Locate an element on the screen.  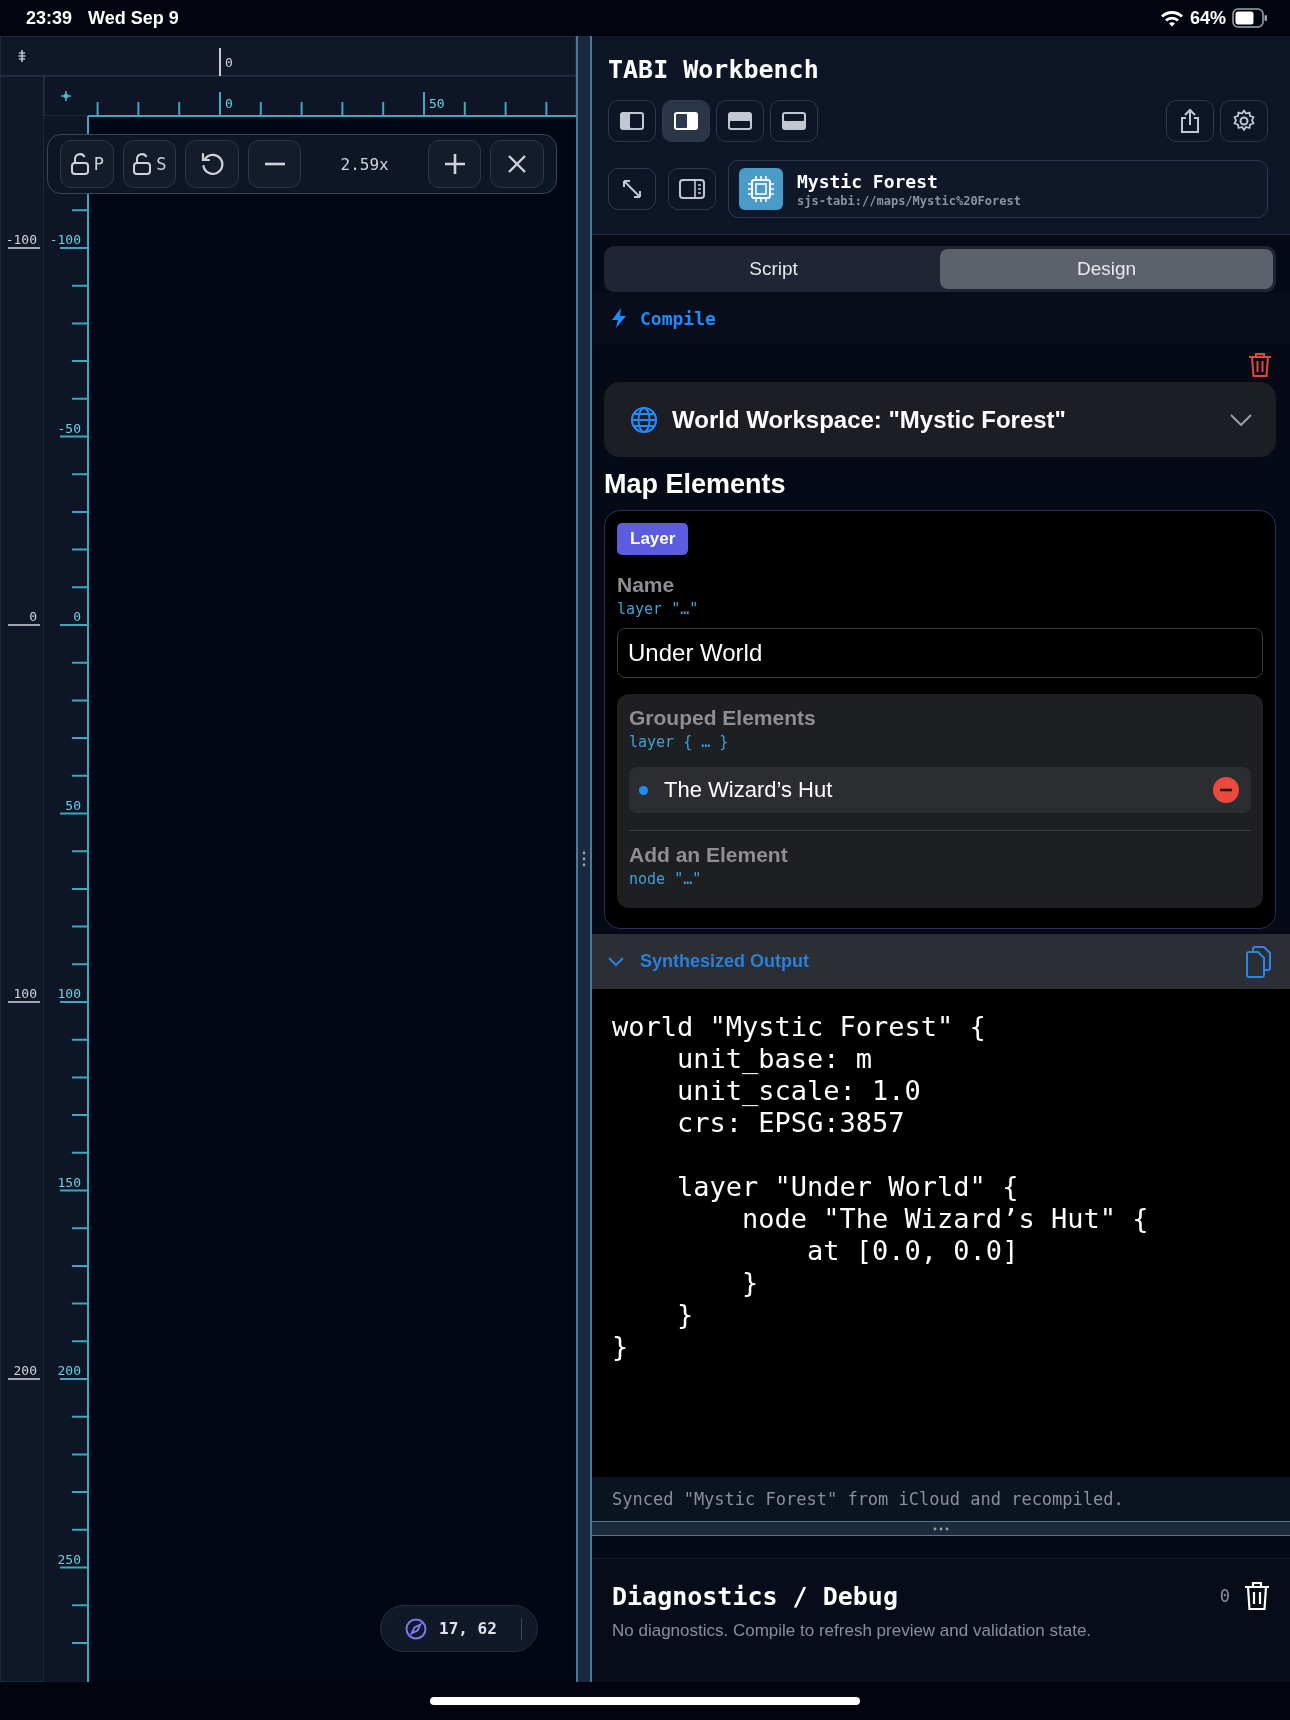
lock-button: P is located at coordinates (87, 164).